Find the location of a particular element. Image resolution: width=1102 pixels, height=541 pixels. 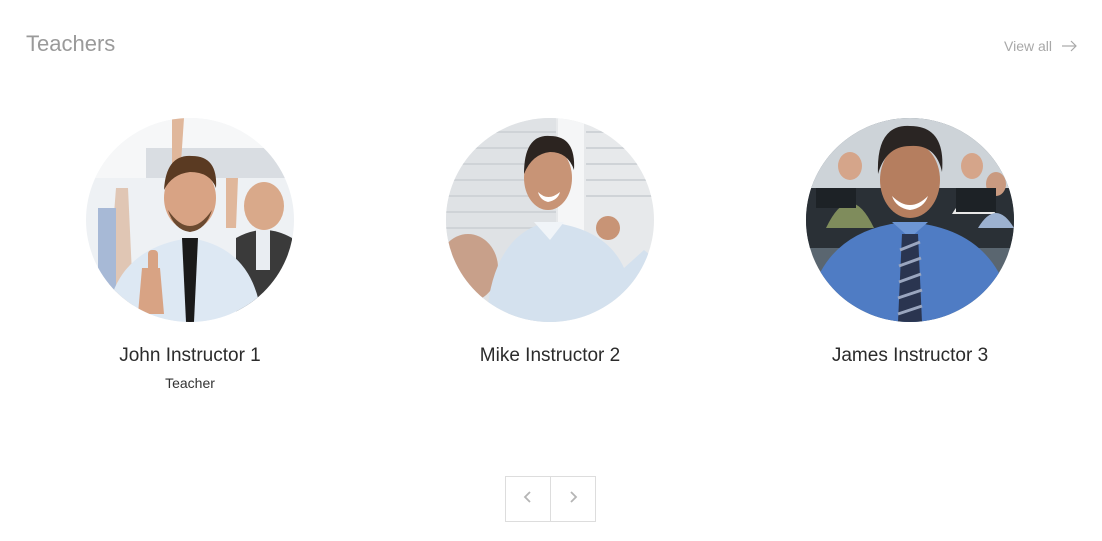

view-all-link: View all is located at coordinates (1040, 46).